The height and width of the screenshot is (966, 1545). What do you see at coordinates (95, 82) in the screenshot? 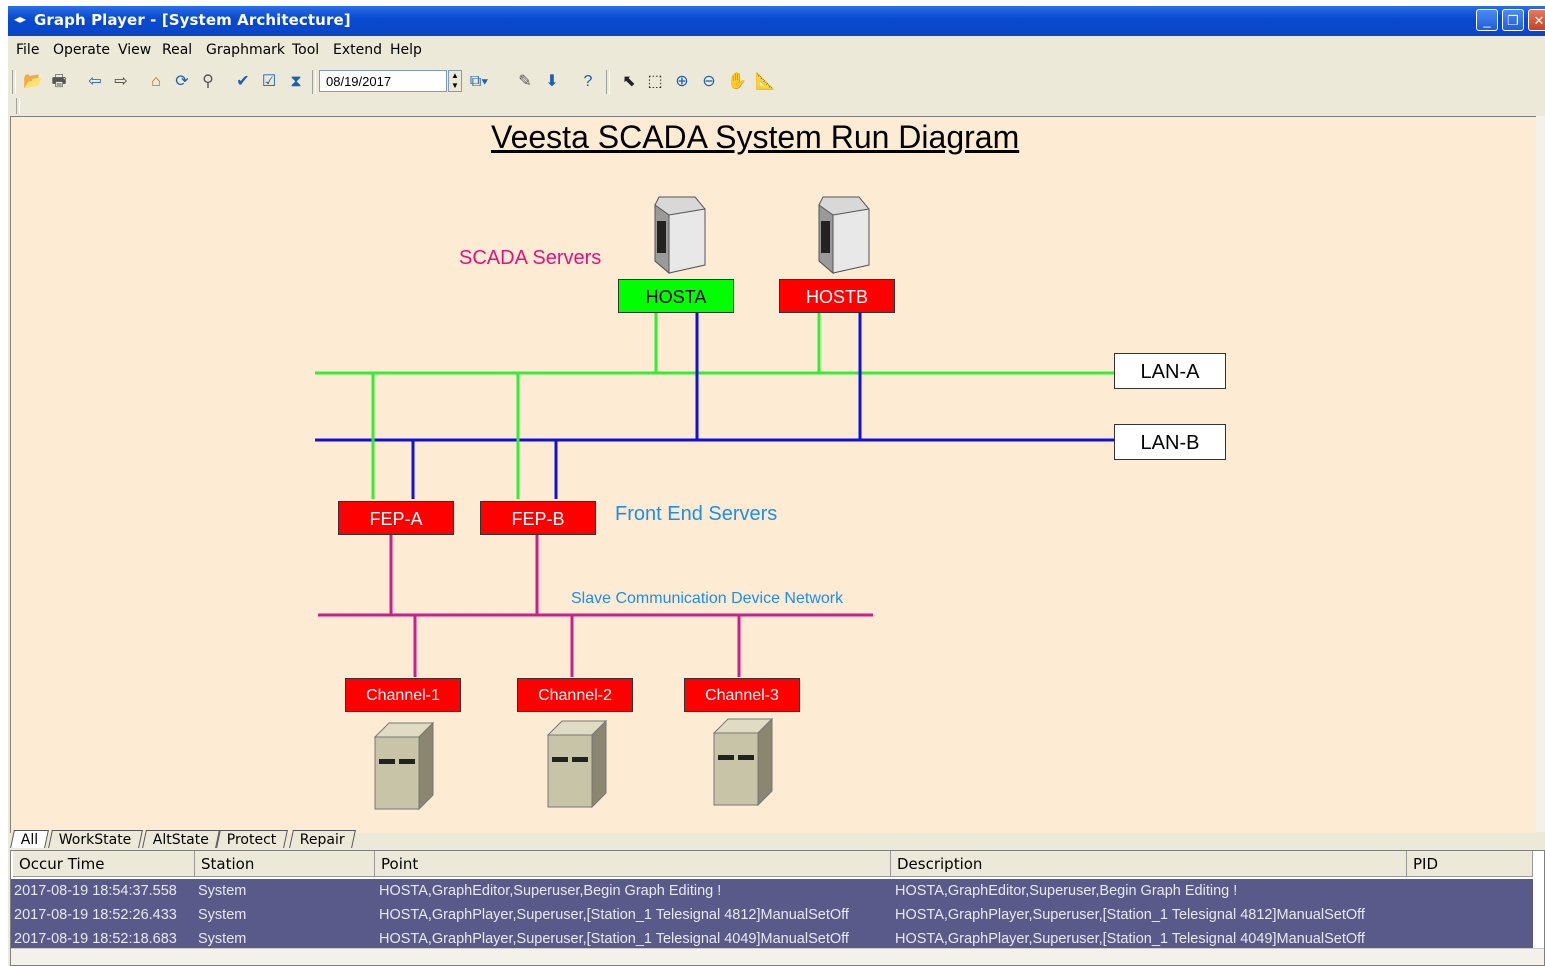
I see `back-icon: ⇦` at bounding box center [95, 82].